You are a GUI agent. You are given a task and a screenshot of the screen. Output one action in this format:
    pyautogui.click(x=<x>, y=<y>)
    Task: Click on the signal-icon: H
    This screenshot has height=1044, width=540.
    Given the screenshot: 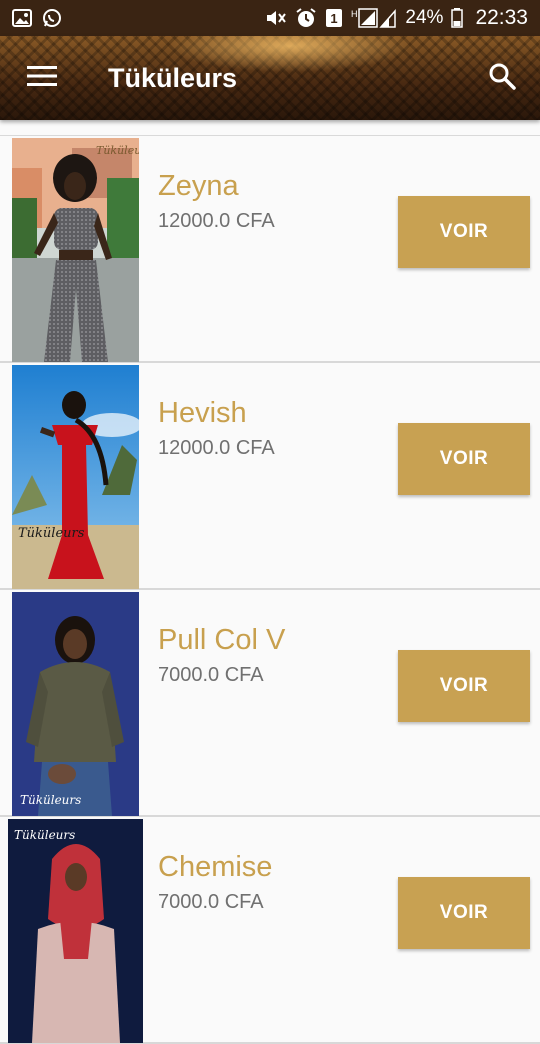 What is the action you would take?
    pyautogui.click(x=374, y=18)
    